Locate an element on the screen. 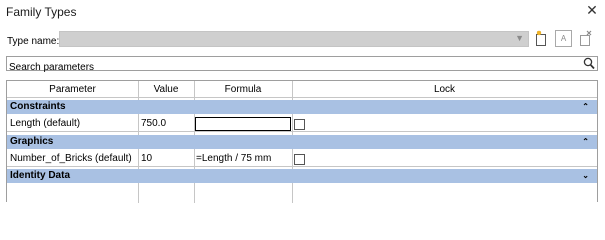 The width and height of the screenshot is (605, 240). delete-type-icon is located at coordinates (585, 38).